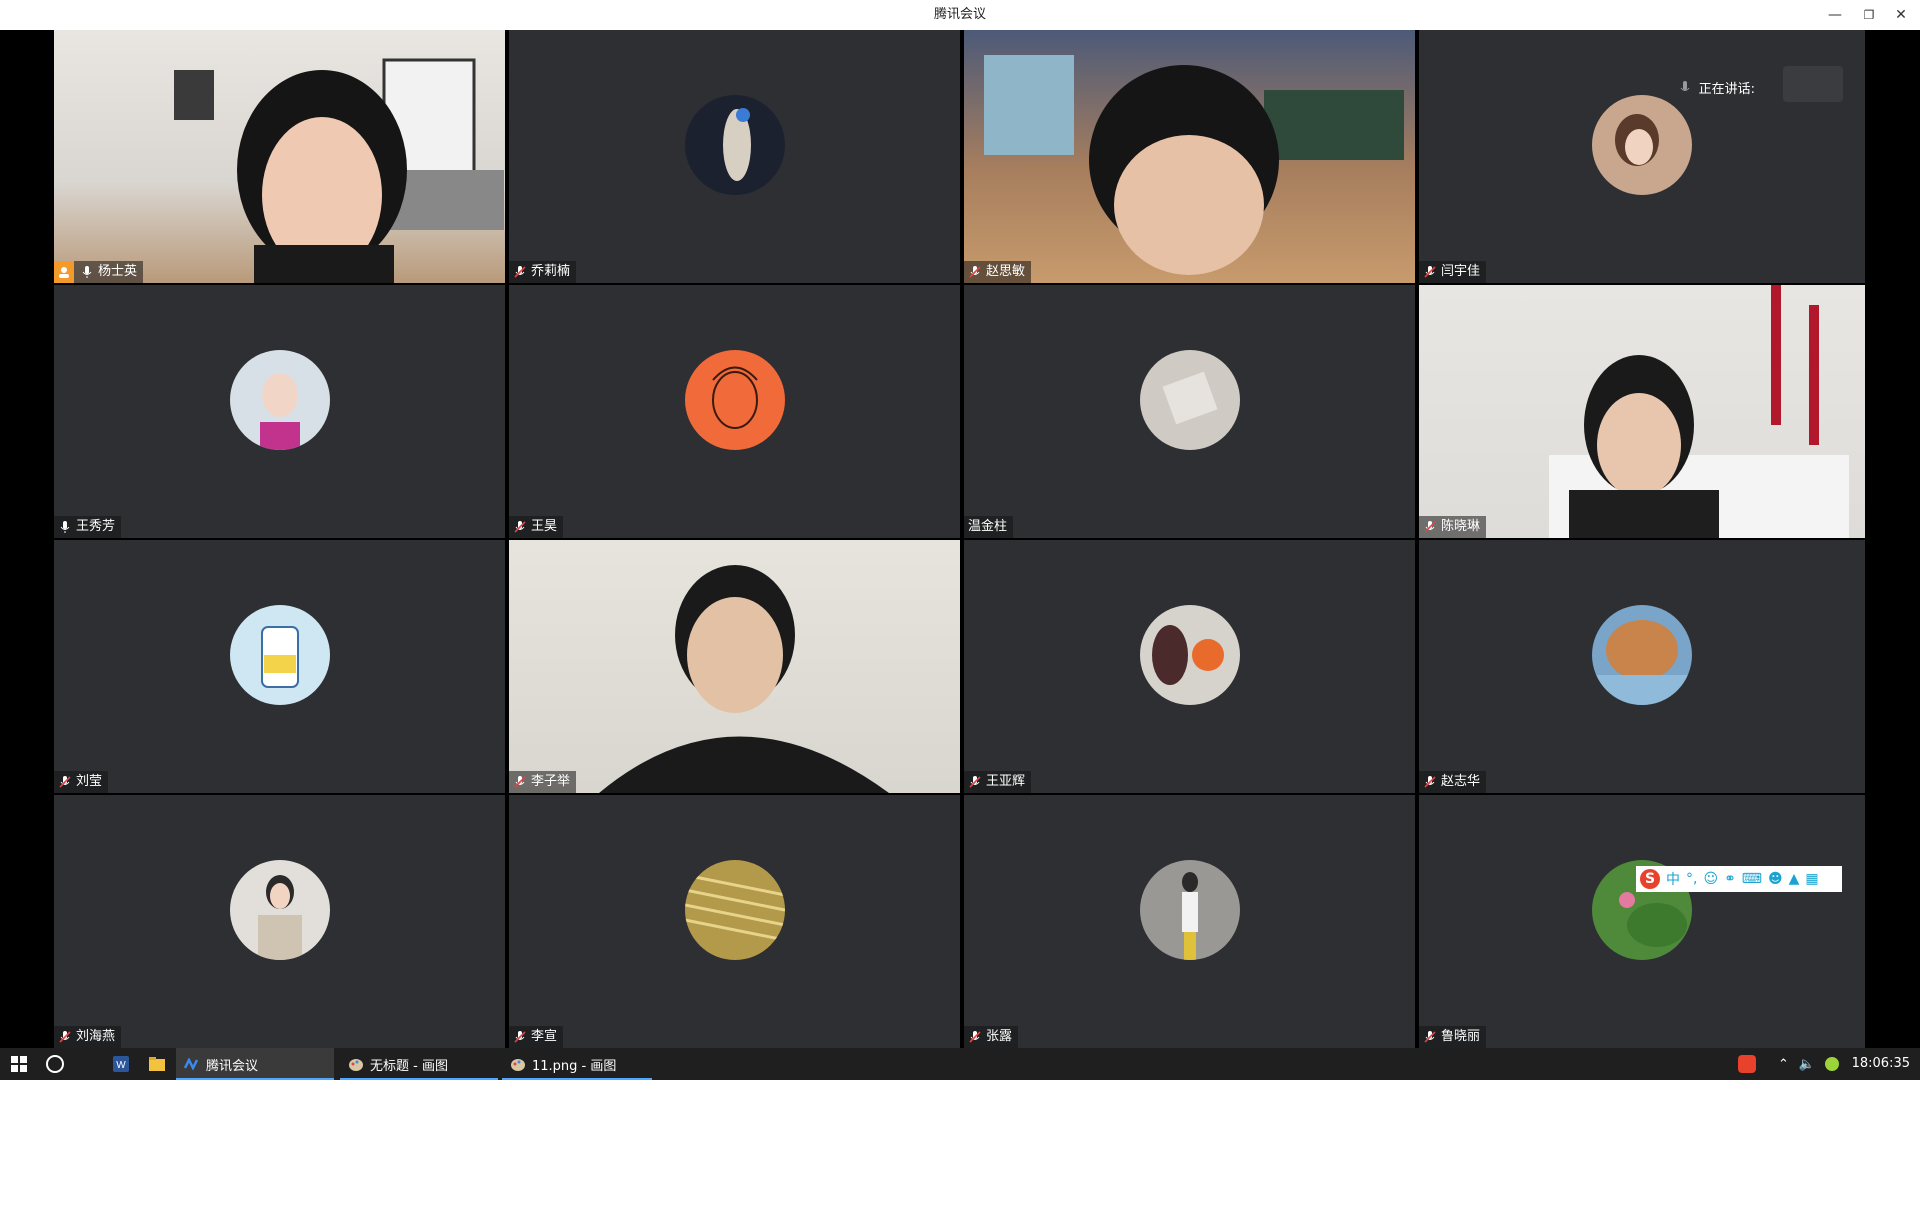  What do you see at coordinates (1691, 879) in the screenshot?
I see `punctuation-icon: °,` at bounding box center [1691, 879].